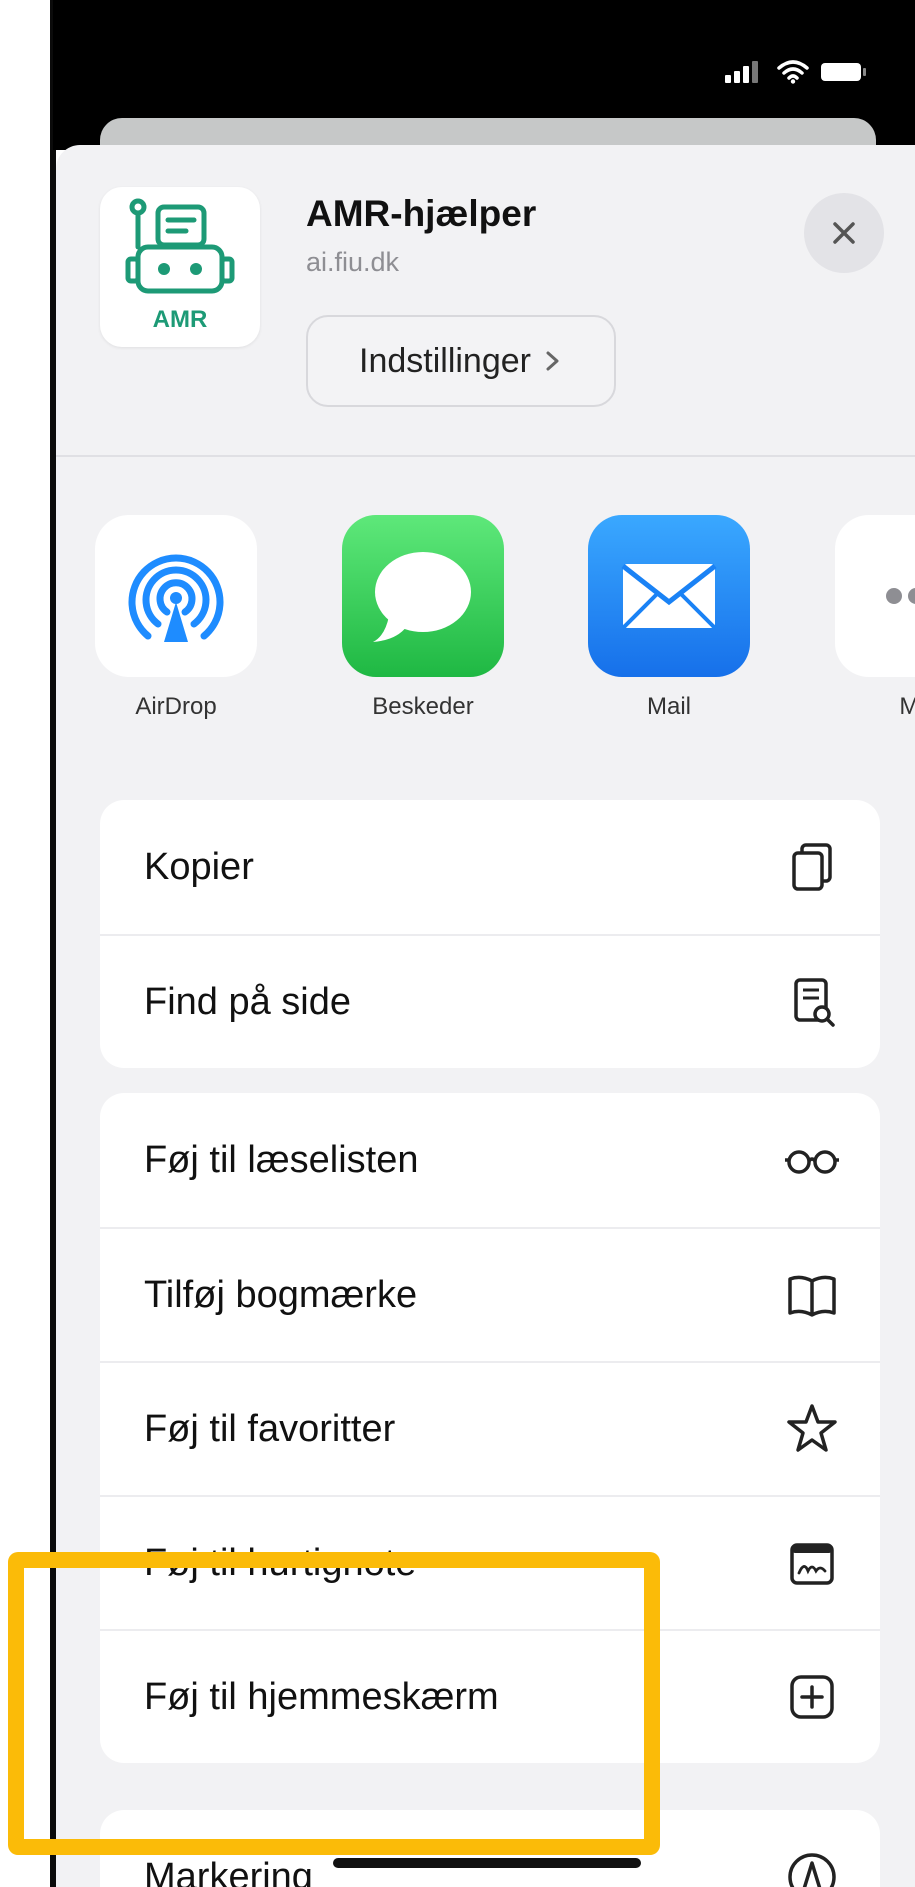 This screenshot has height=1887, width=915. What do you see at coordinates (270, 1428) in the screenshot?
I see `action-label: Føj til favoritter` at bounding box center [270, 1428].